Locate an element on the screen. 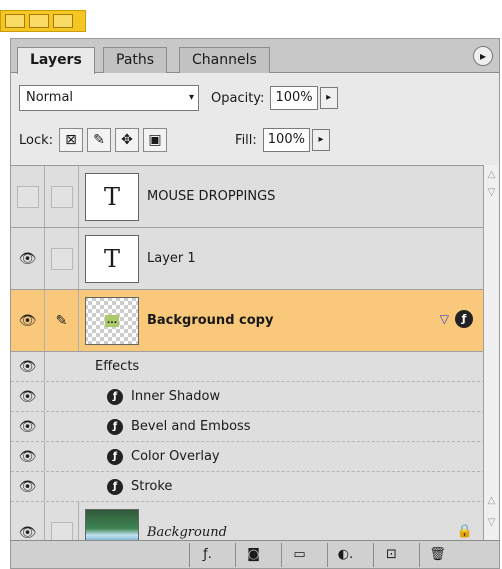 The height and width of the screenshot is (569, 502). tab-bar: Layers Paths Channels ▸ is located at coordinates (255, 56).